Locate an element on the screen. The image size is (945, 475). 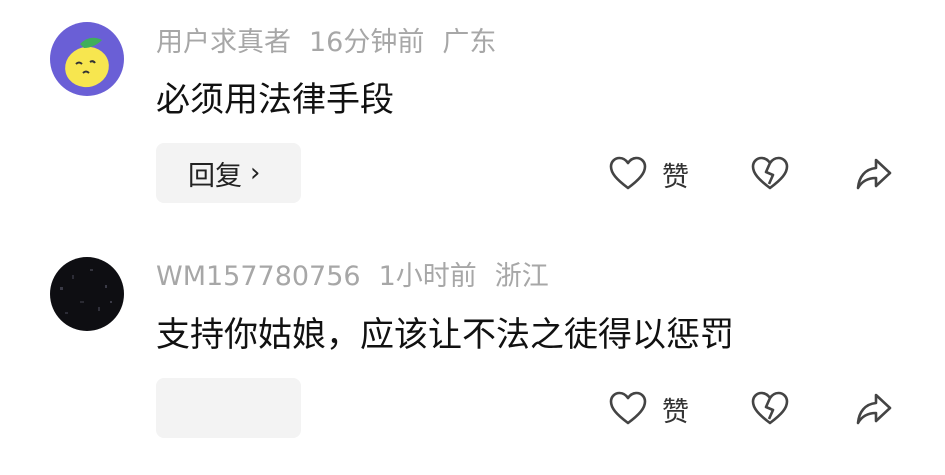
username: WM157780756 is located at coordinates (258, 276).